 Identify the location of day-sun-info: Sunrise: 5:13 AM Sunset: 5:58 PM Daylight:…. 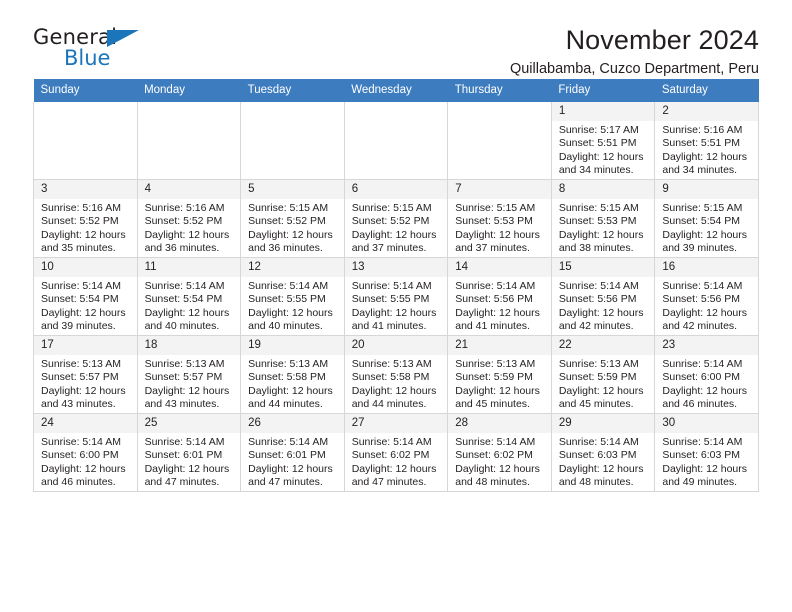
(396, 383).